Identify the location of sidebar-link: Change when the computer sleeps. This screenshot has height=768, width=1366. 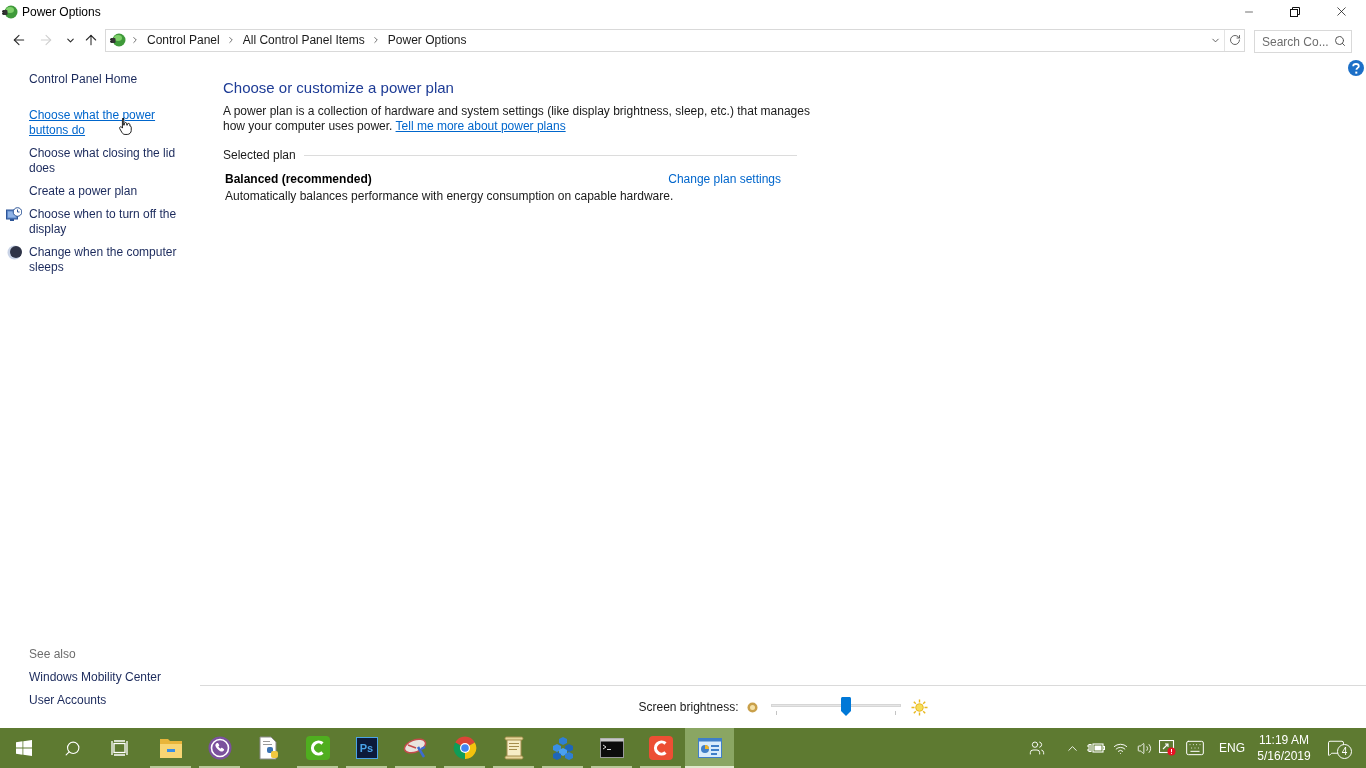
(108, 260).